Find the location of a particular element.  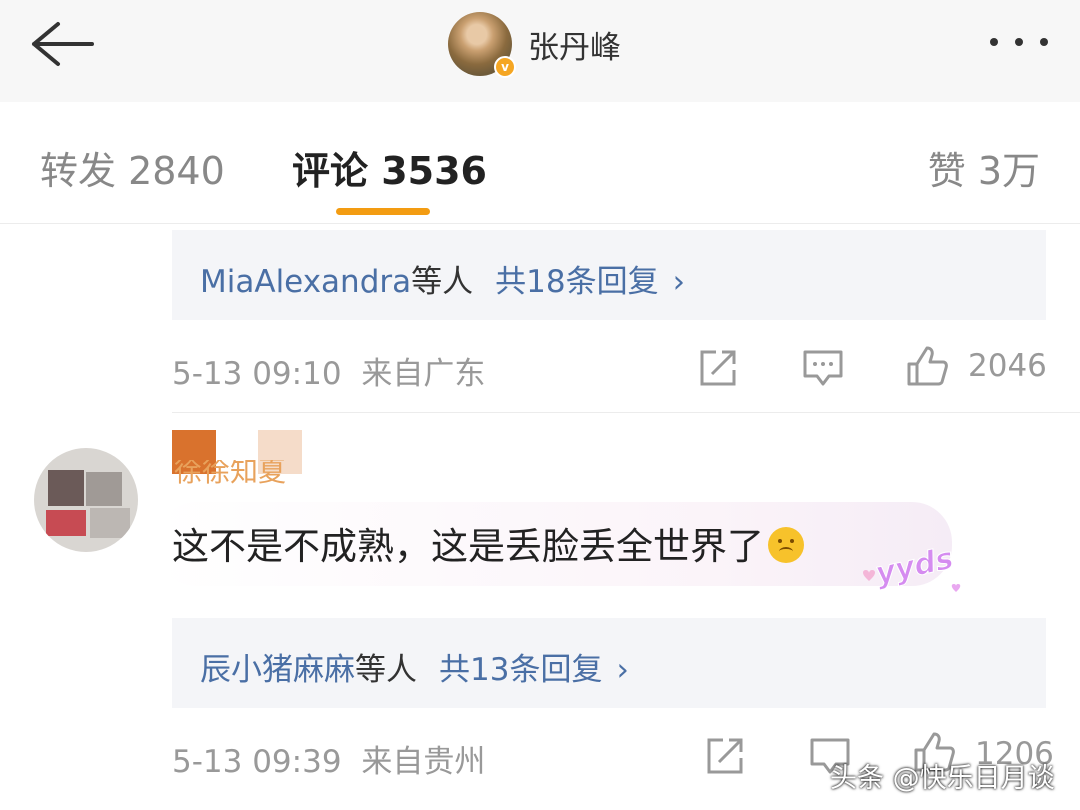

back-arrow-icon is located at coordinates (62, 44).